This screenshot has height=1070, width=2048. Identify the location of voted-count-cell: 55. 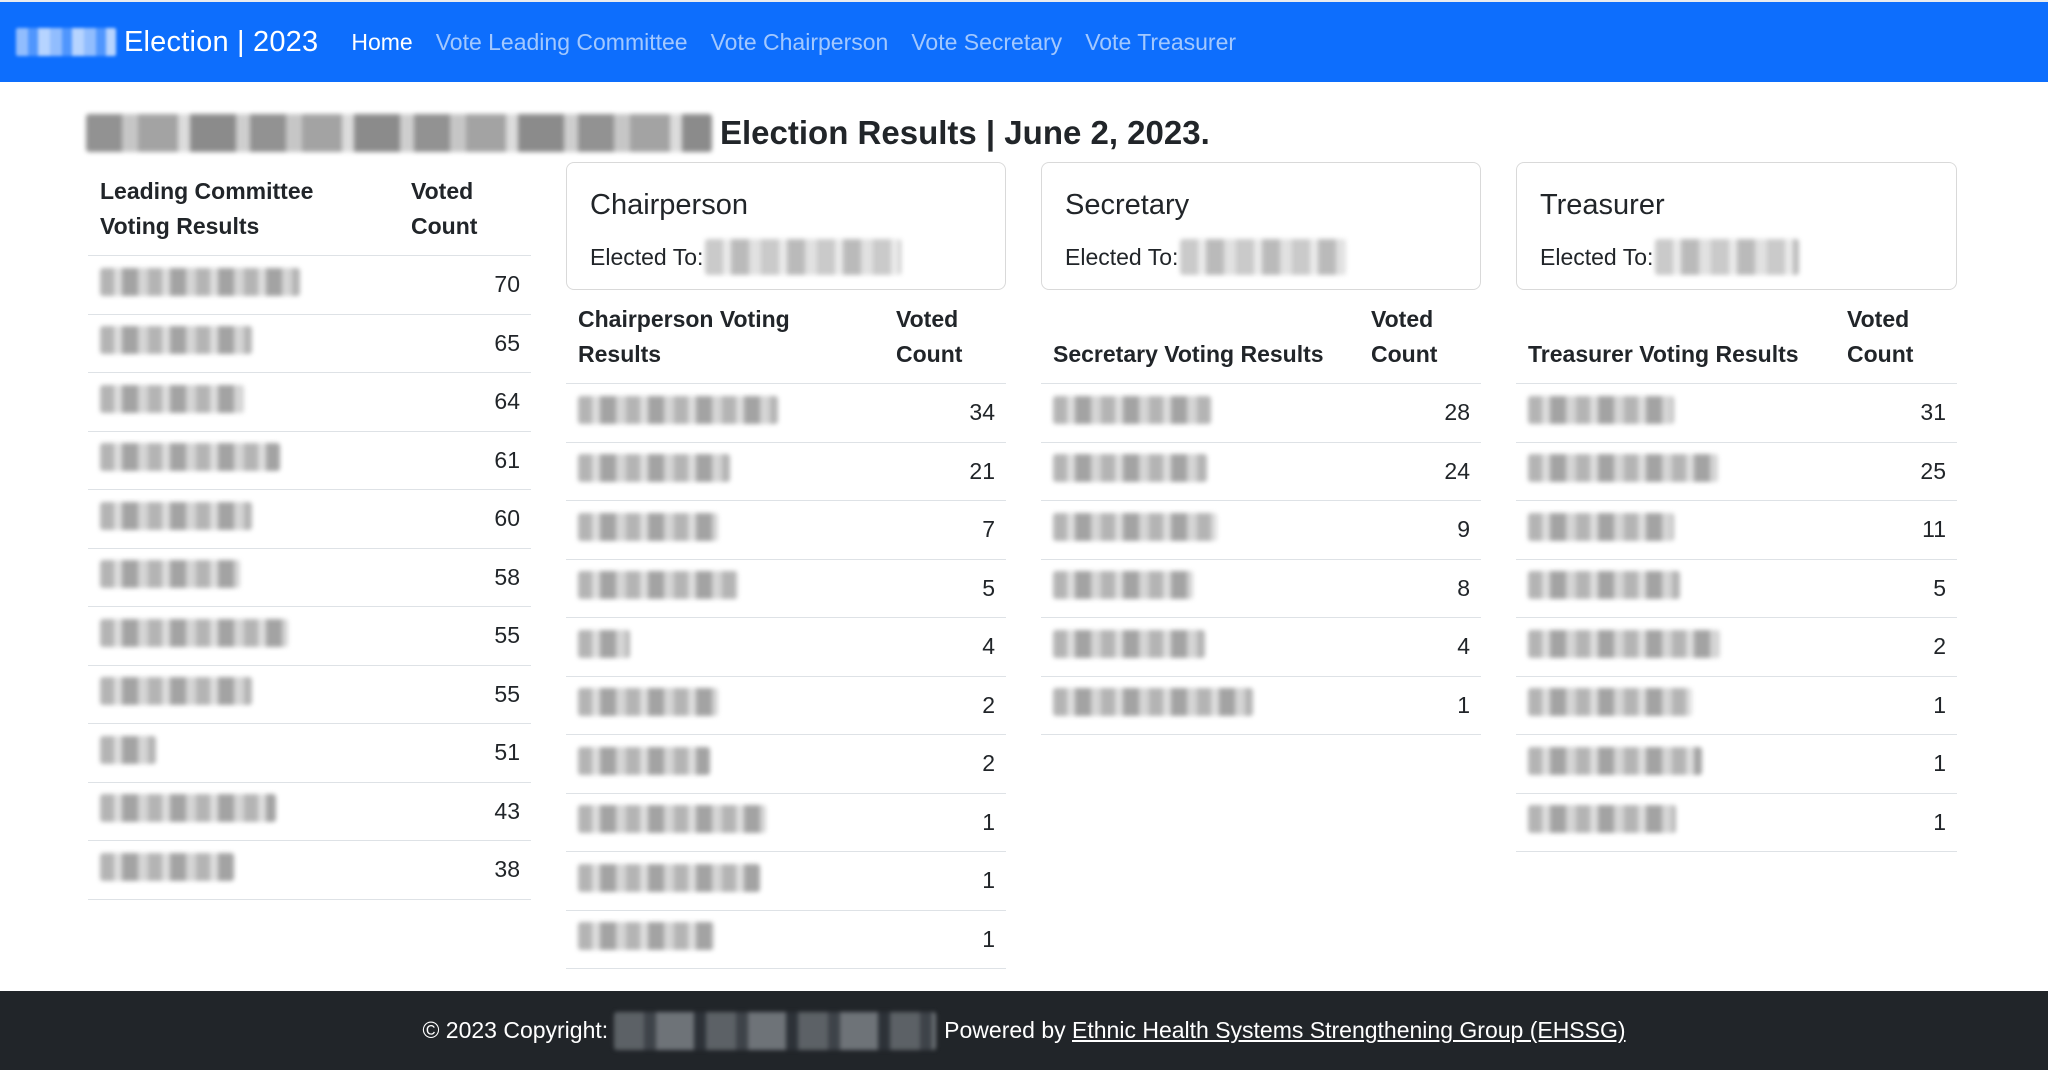
(465, 694).